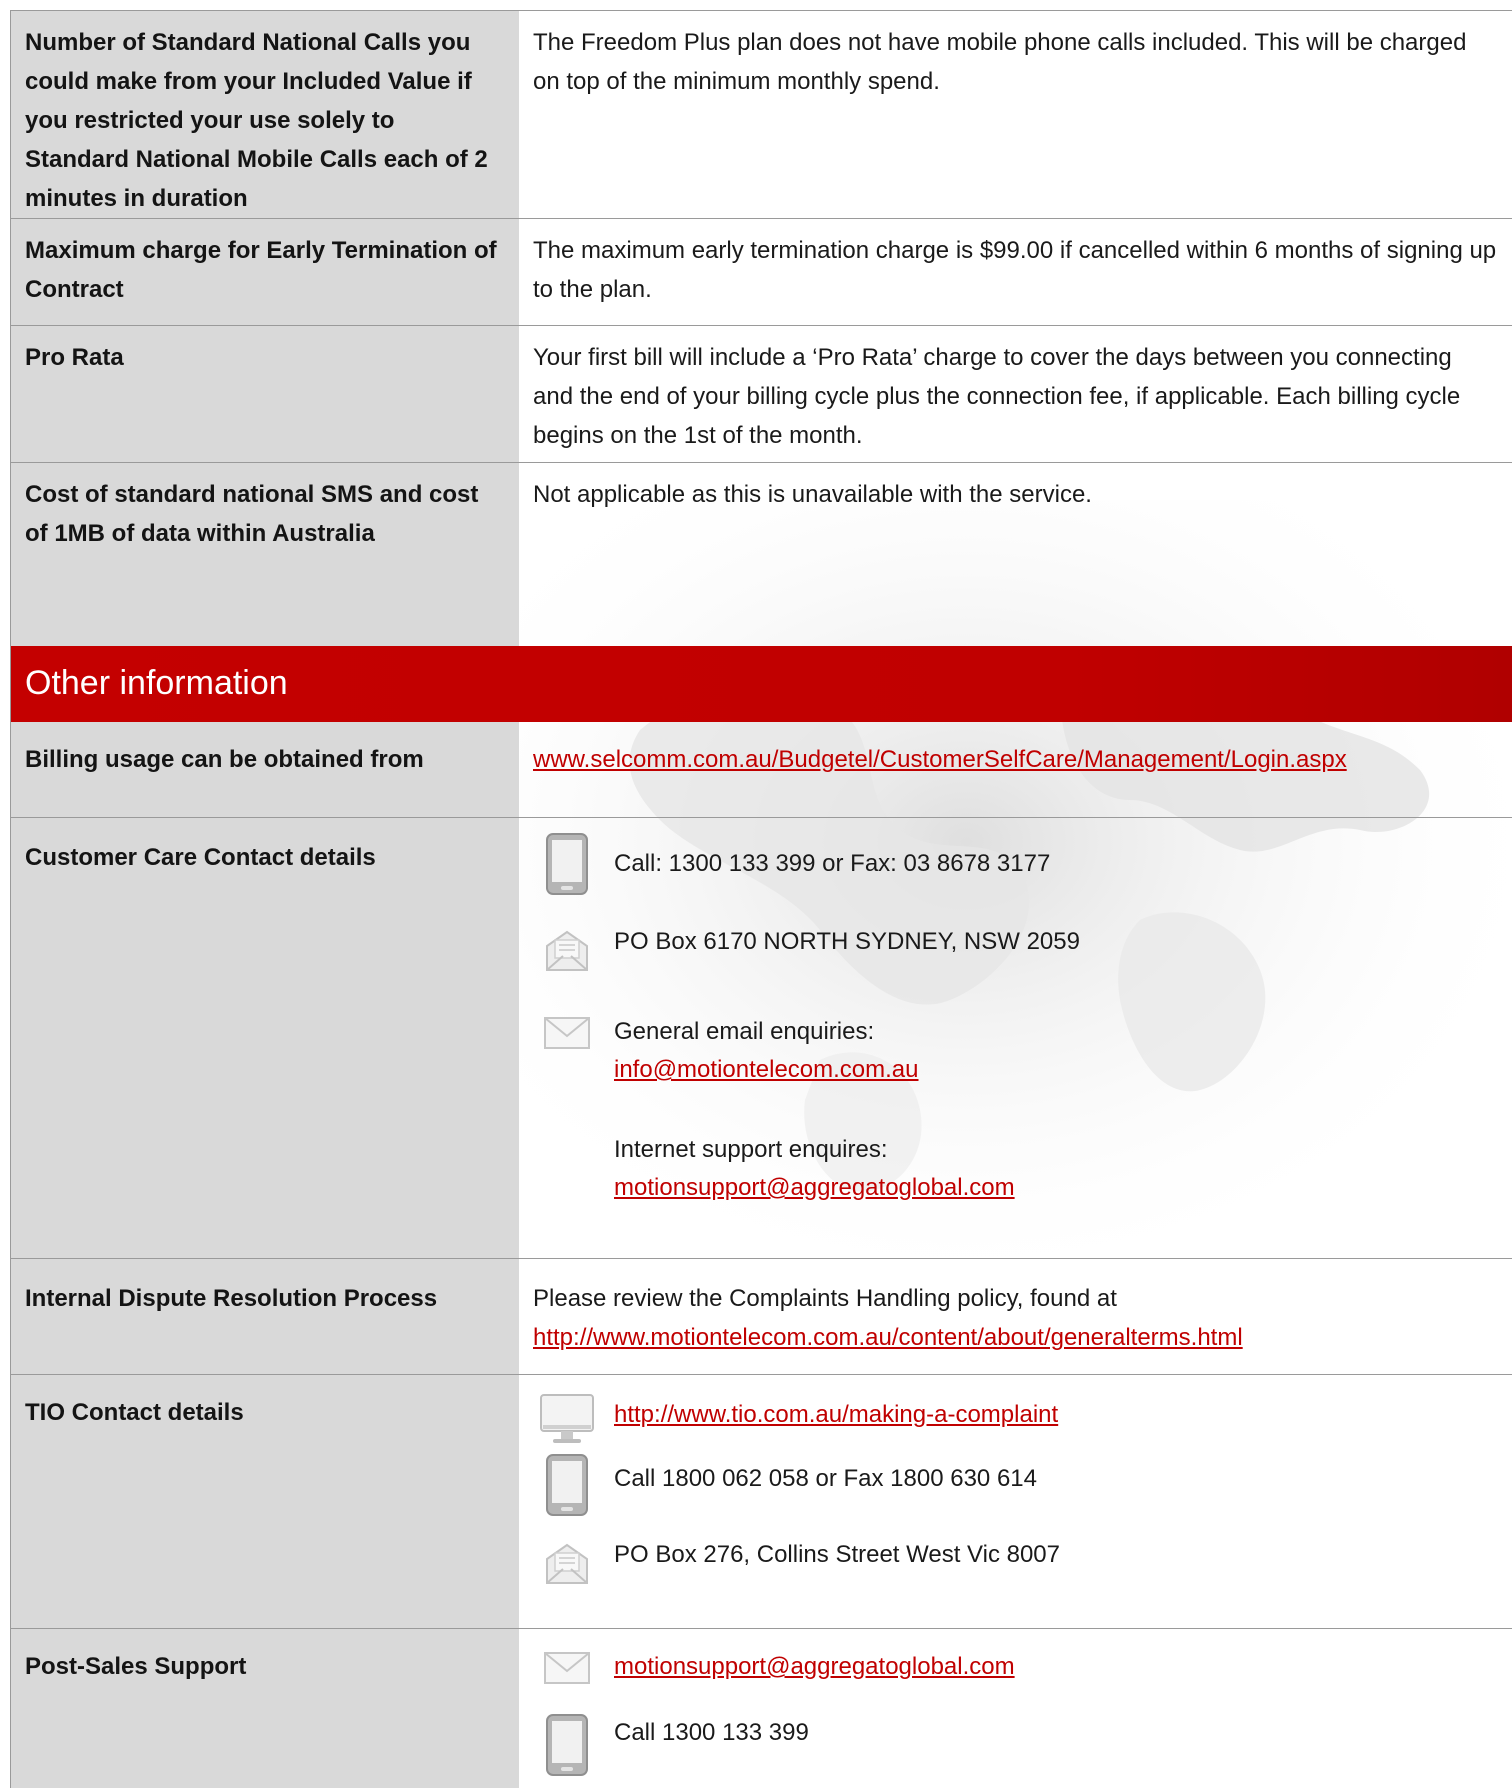  What do you see at coordinates (751, 1149) in the screenshot?
I see `internet-label: Internet support enquires:` at bounding box center [751, 1149].